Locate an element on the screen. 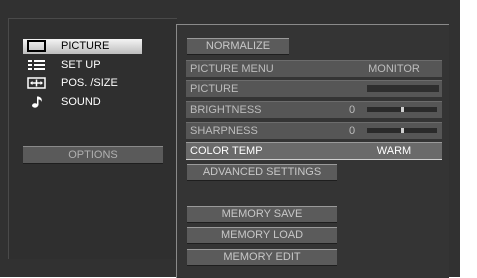 The image size is (477, 278). menu-item-label: SET UP is located at coordinates (81, 65).